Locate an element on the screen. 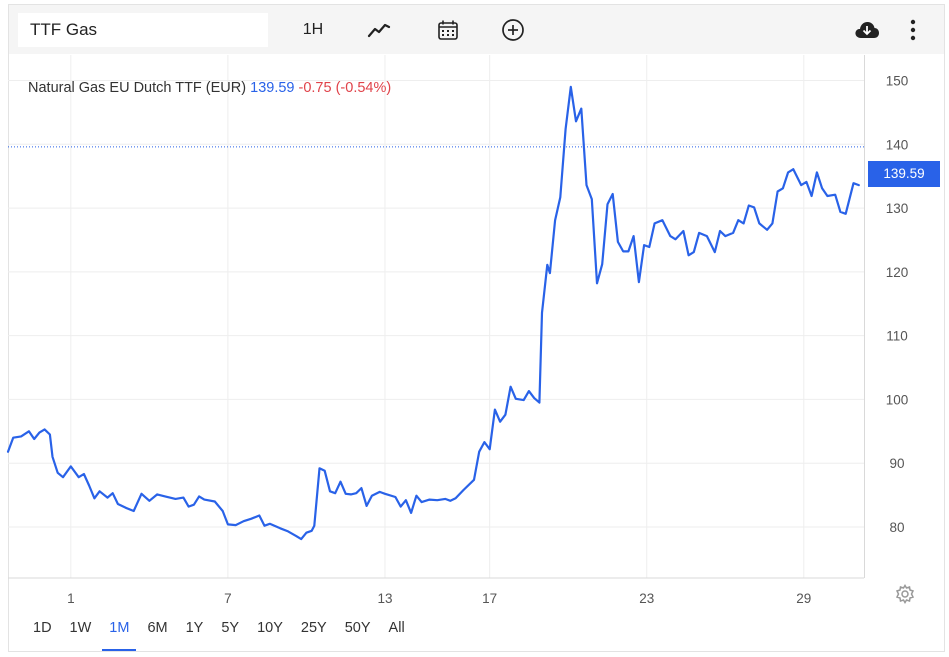 This screenshot has height=657, width=949. y-tick-label: 80 is located at coordinates (896, 527).